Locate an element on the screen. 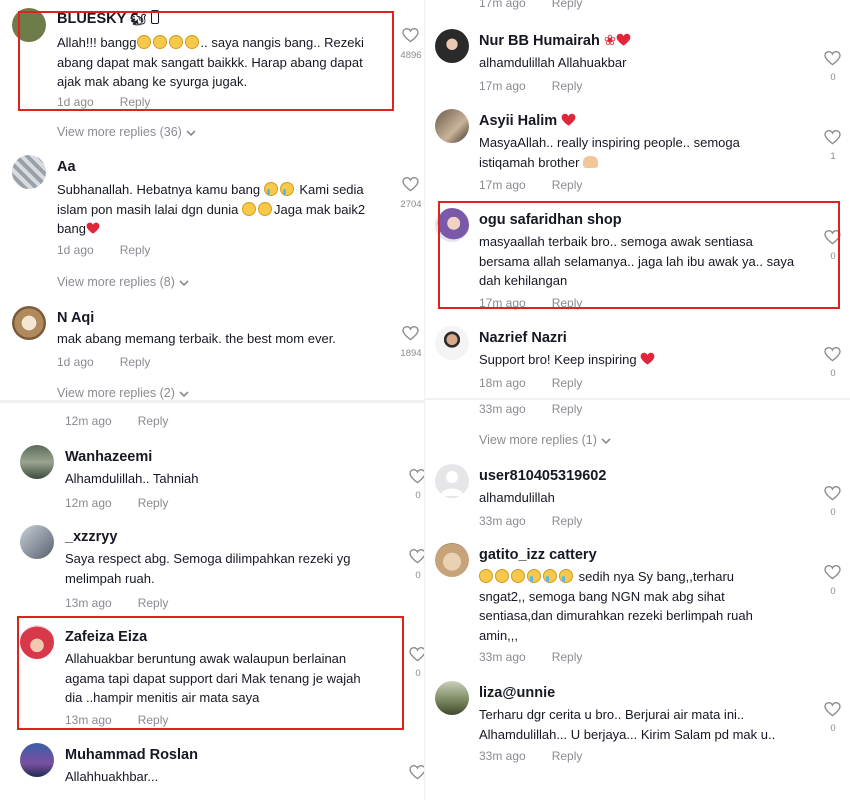 The image size is (850, 800). default-user-icon is located at coordinates (452, 483).